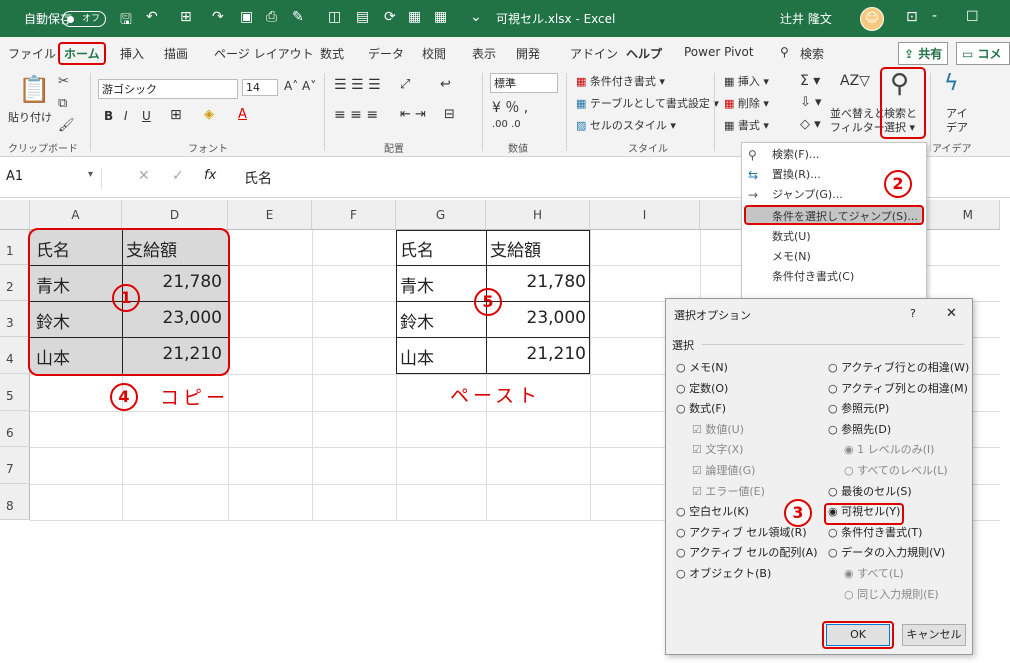  What do you see at coordinates (441, 215) in the screenshot?
I see `column-header-g: G` at bounding box center [441, 215].